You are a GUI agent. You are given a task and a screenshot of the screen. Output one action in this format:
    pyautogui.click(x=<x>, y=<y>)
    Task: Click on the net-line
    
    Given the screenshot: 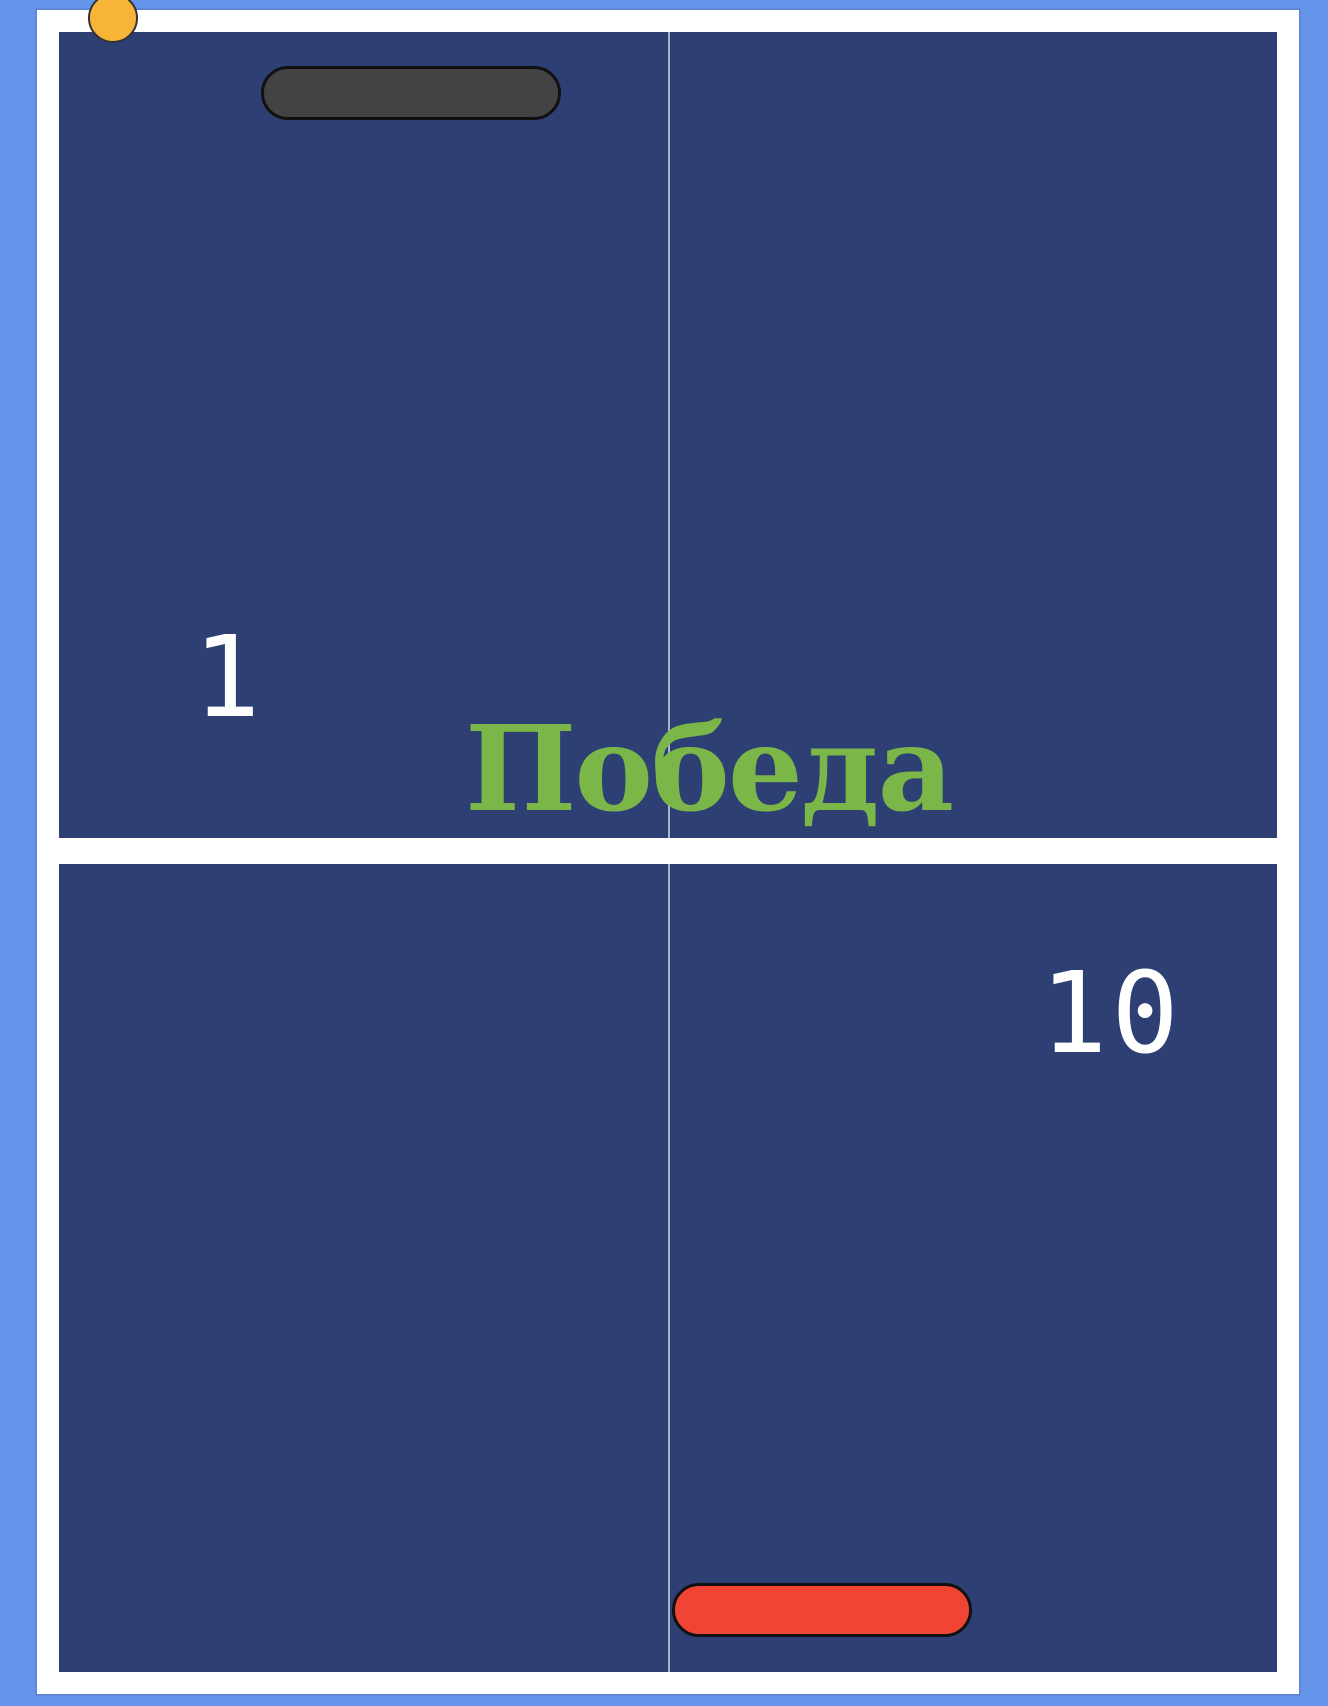 What is the action you would take?
    pyautogui.click(x=668, y=851)
    